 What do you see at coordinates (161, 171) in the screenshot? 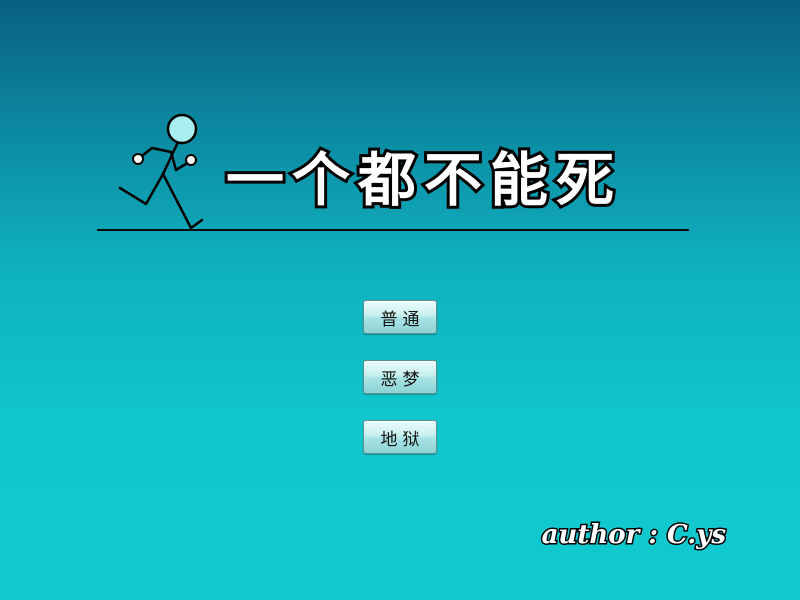
I see `running-stickman-icon` at bounding box center [161, 171].